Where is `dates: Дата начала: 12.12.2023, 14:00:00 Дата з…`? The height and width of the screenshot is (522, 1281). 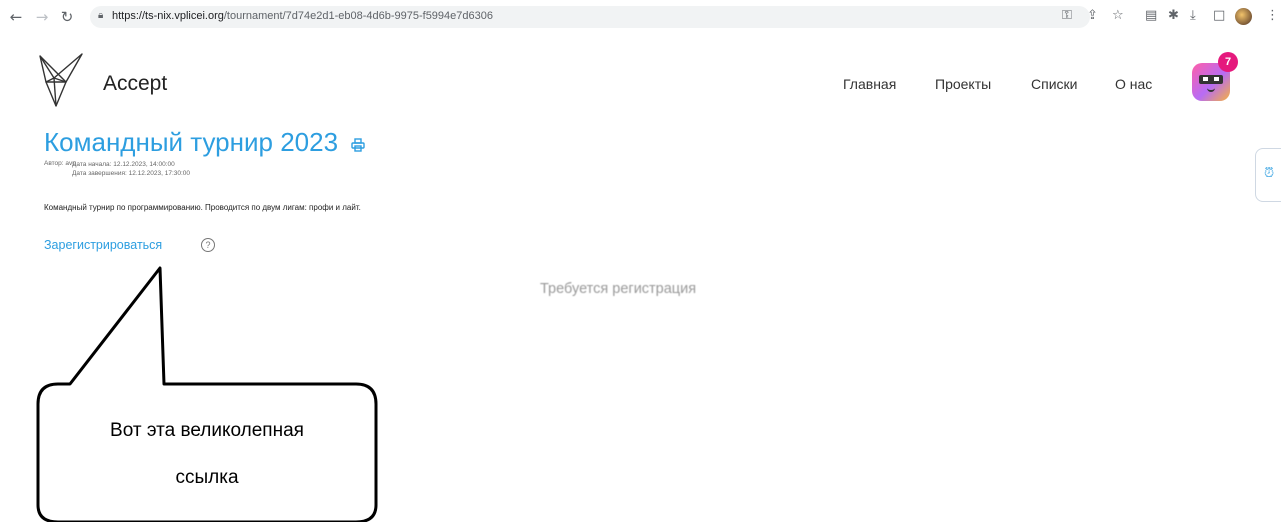
dates: Дата начала: 12.12.2023, 14:00:00 Дата з… is located at coordinates (131, 169).